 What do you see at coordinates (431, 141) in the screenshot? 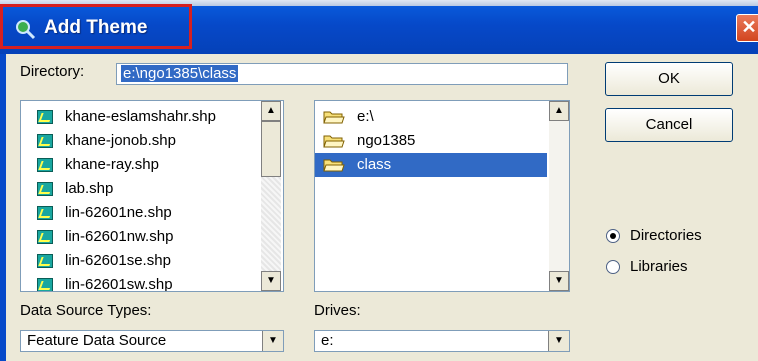
I see `folder-list-item: ngo1385` at bounding box center [431, 141].